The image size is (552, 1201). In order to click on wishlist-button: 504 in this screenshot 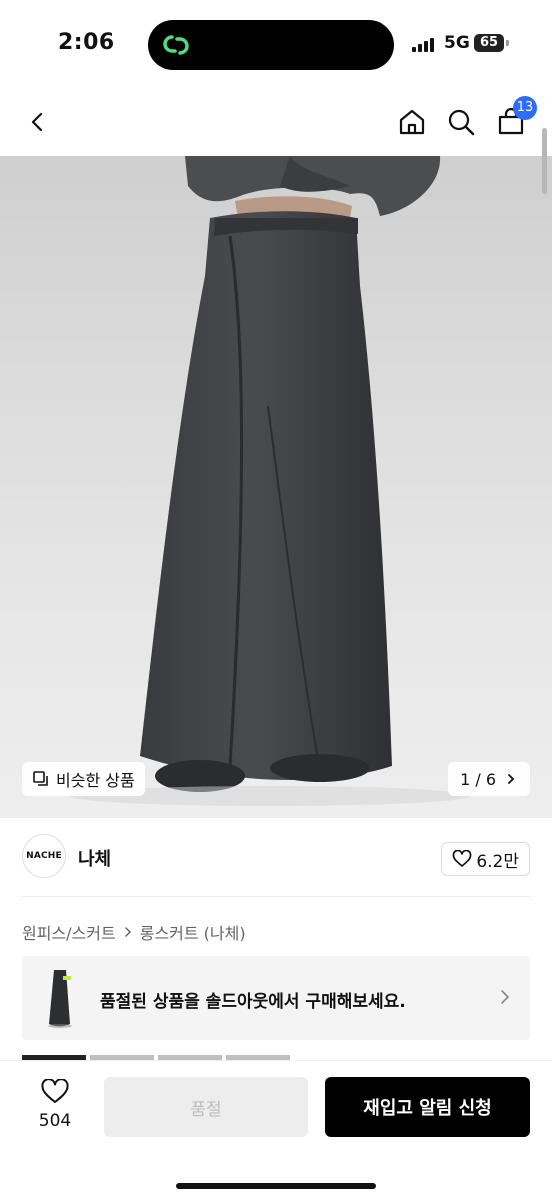, I will do `click(55, 1104)`.